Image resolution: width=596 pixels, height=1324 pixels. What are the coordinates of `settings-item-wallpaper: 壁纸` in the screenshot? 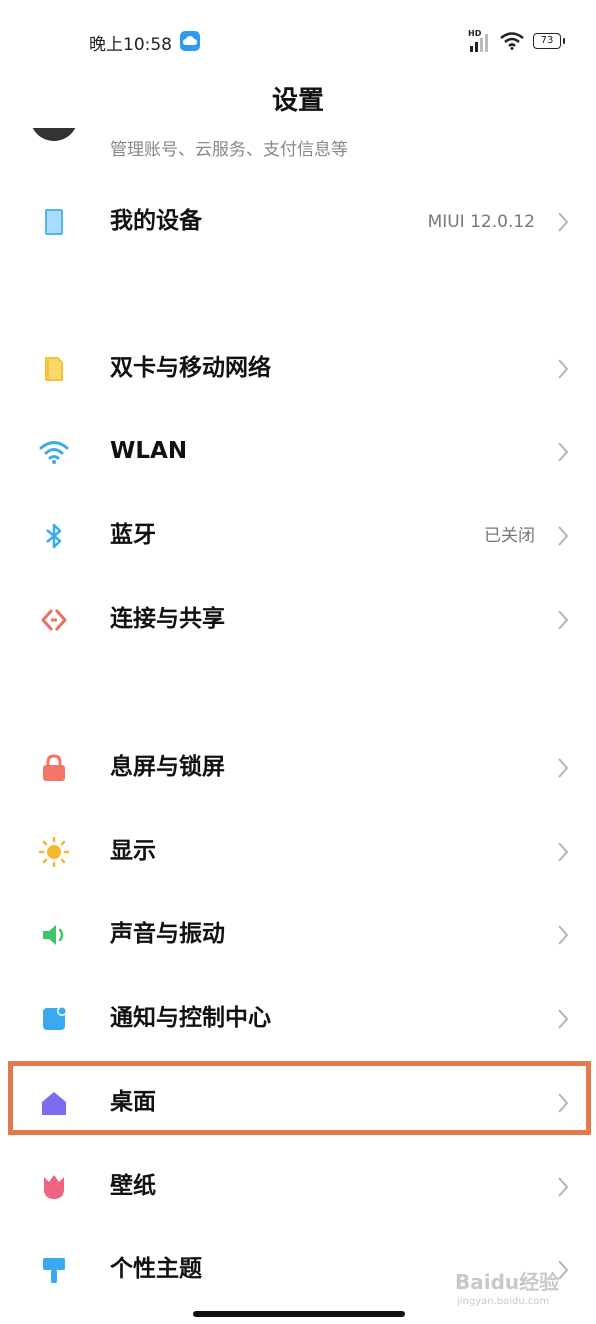 It's located at (298, 1187).